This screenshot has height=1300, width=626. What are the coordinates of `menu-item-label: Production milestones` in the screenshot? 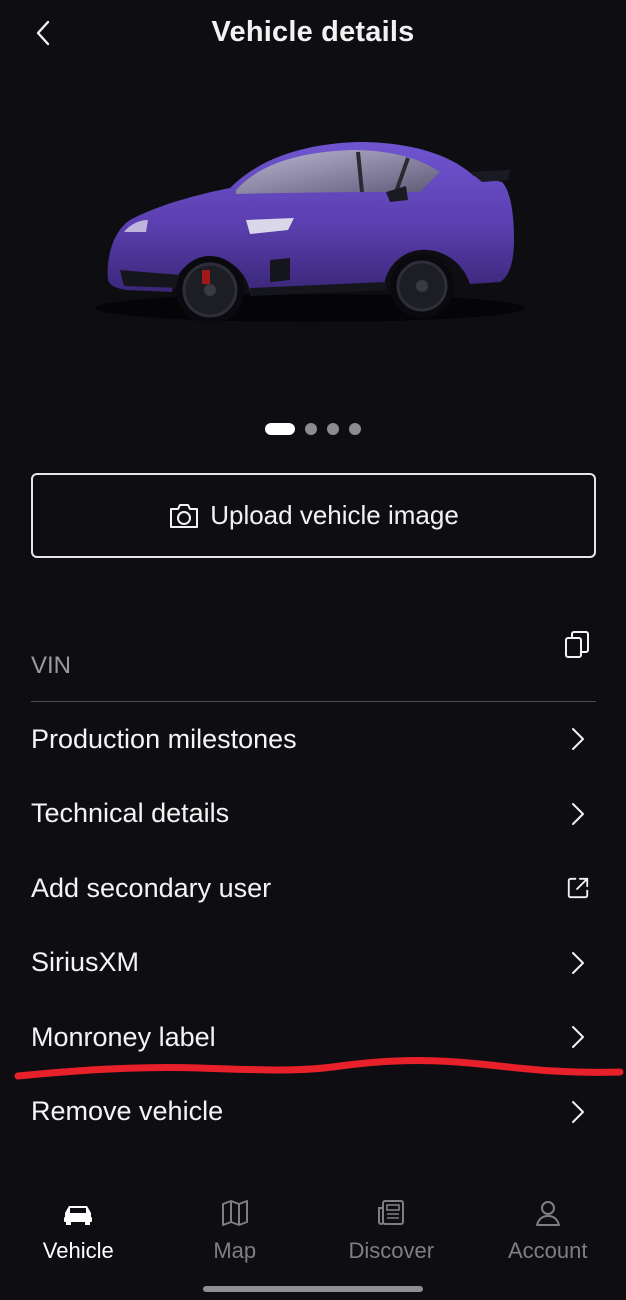 It's located at (164, 738).